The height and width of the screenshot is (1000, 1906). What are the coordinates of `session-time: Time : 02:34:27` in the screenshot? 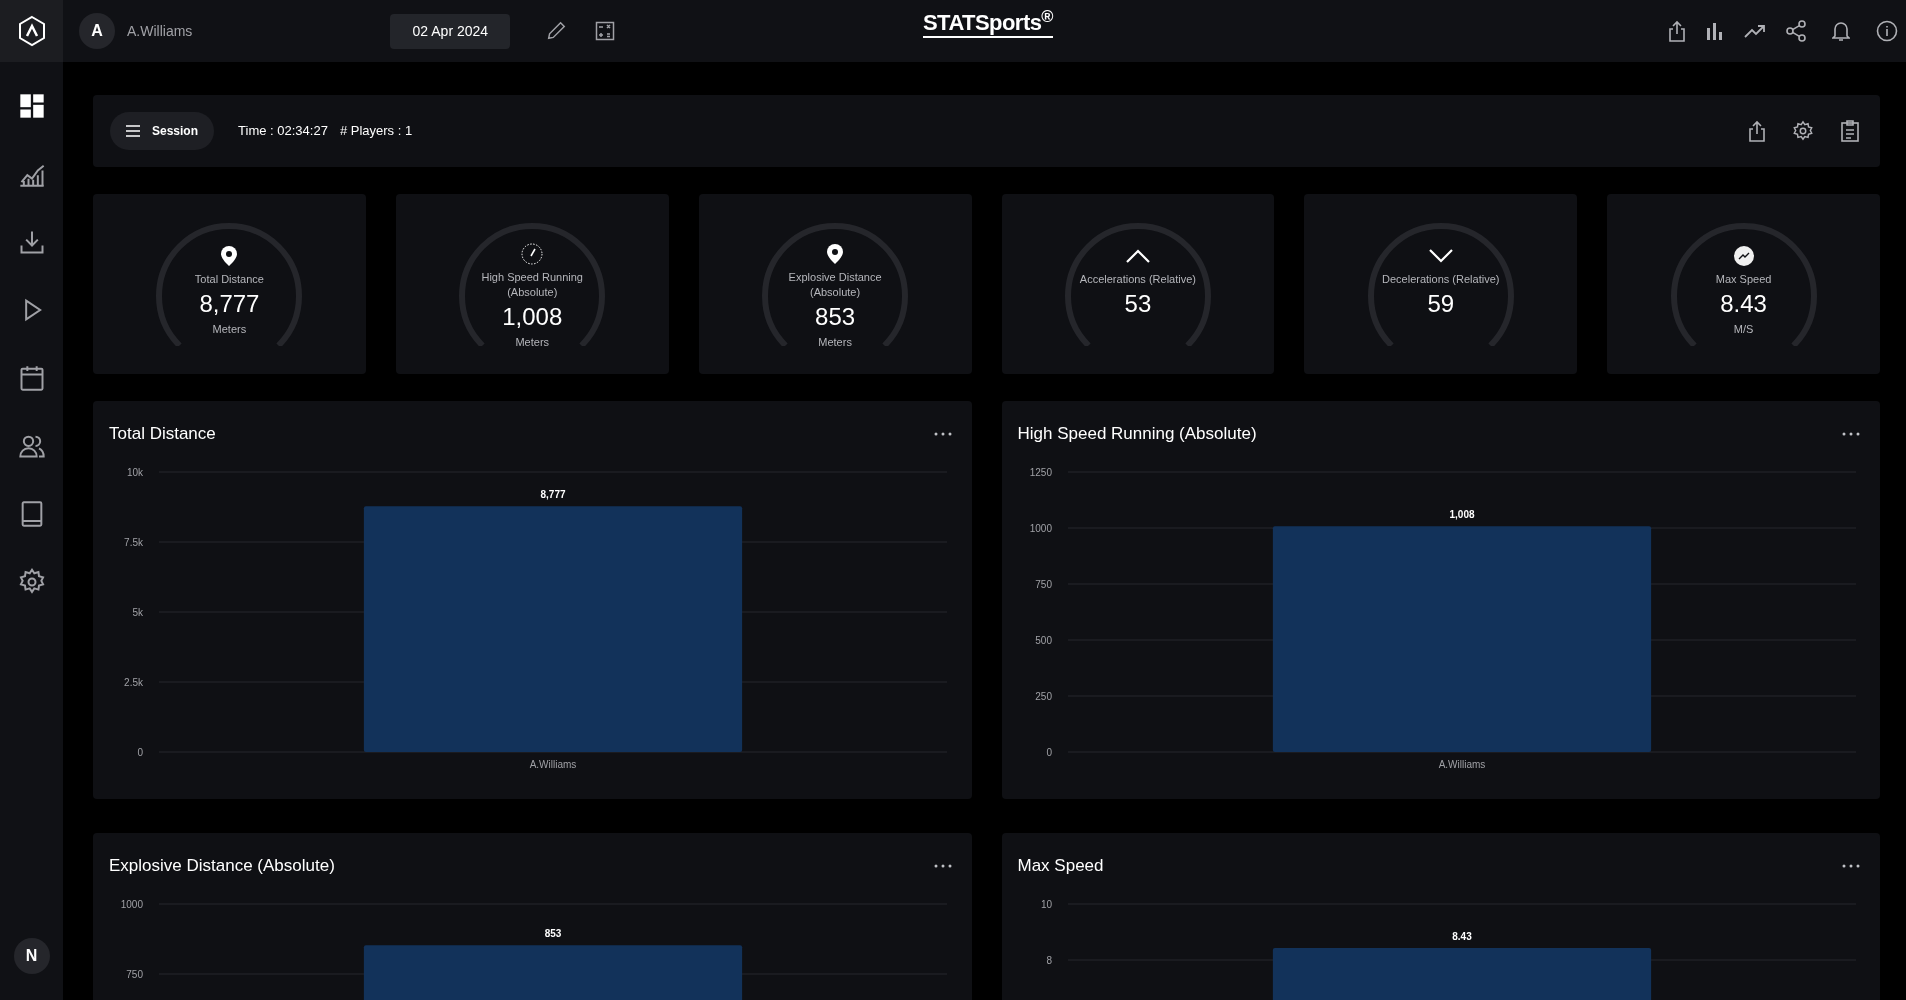 It's located at (283, 131).